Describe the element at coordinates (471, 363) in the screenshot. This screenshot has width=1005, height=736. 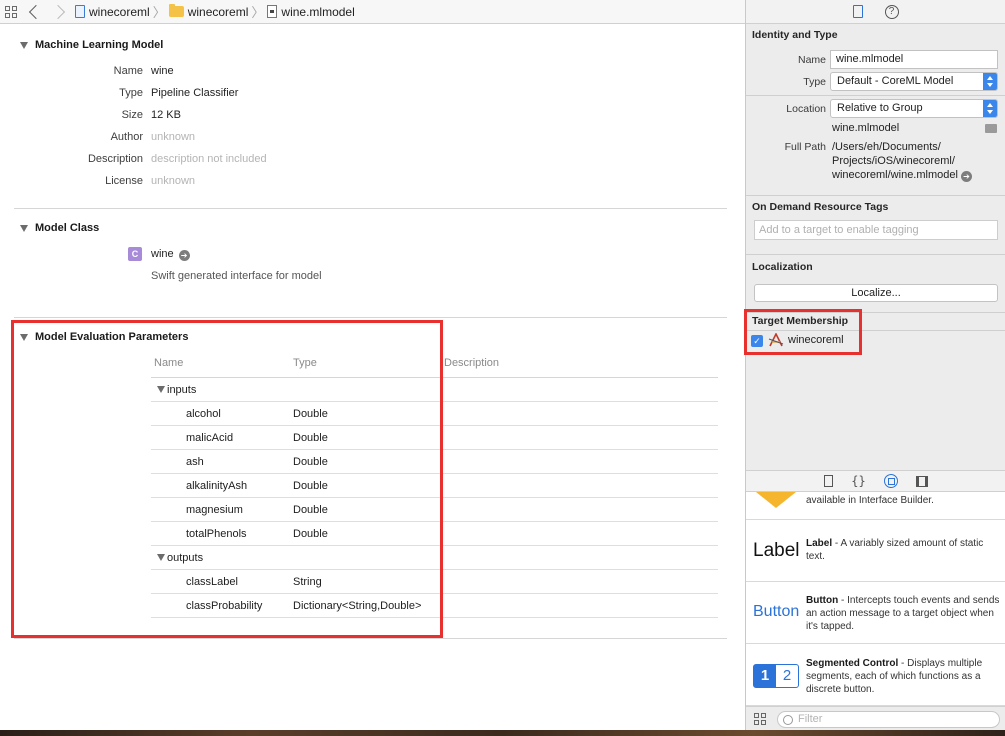
I see `column-header-description: Description` at that location.